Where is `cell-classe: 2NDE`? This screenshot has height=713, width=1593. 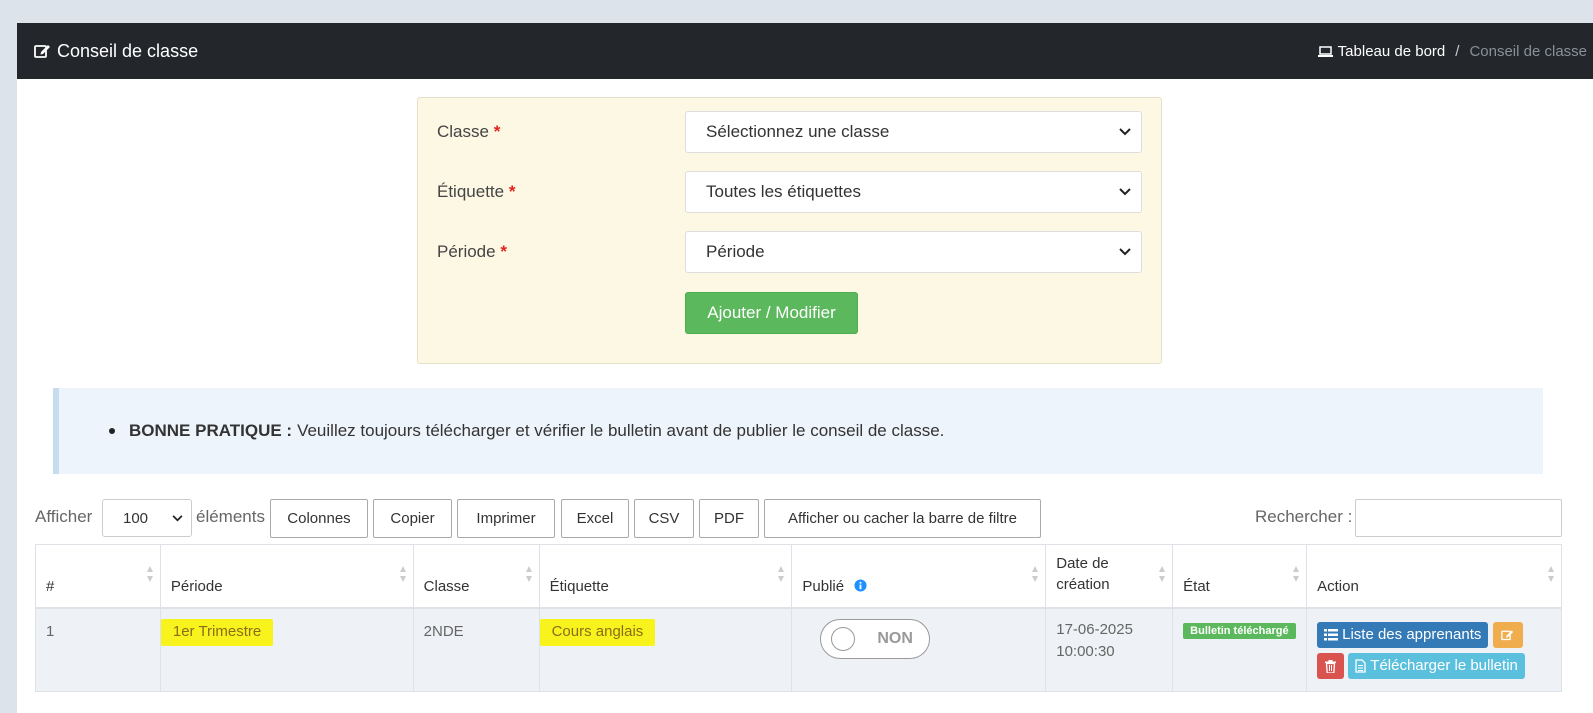
cell-classe: 2NDE is located at coordinates (476, 649).